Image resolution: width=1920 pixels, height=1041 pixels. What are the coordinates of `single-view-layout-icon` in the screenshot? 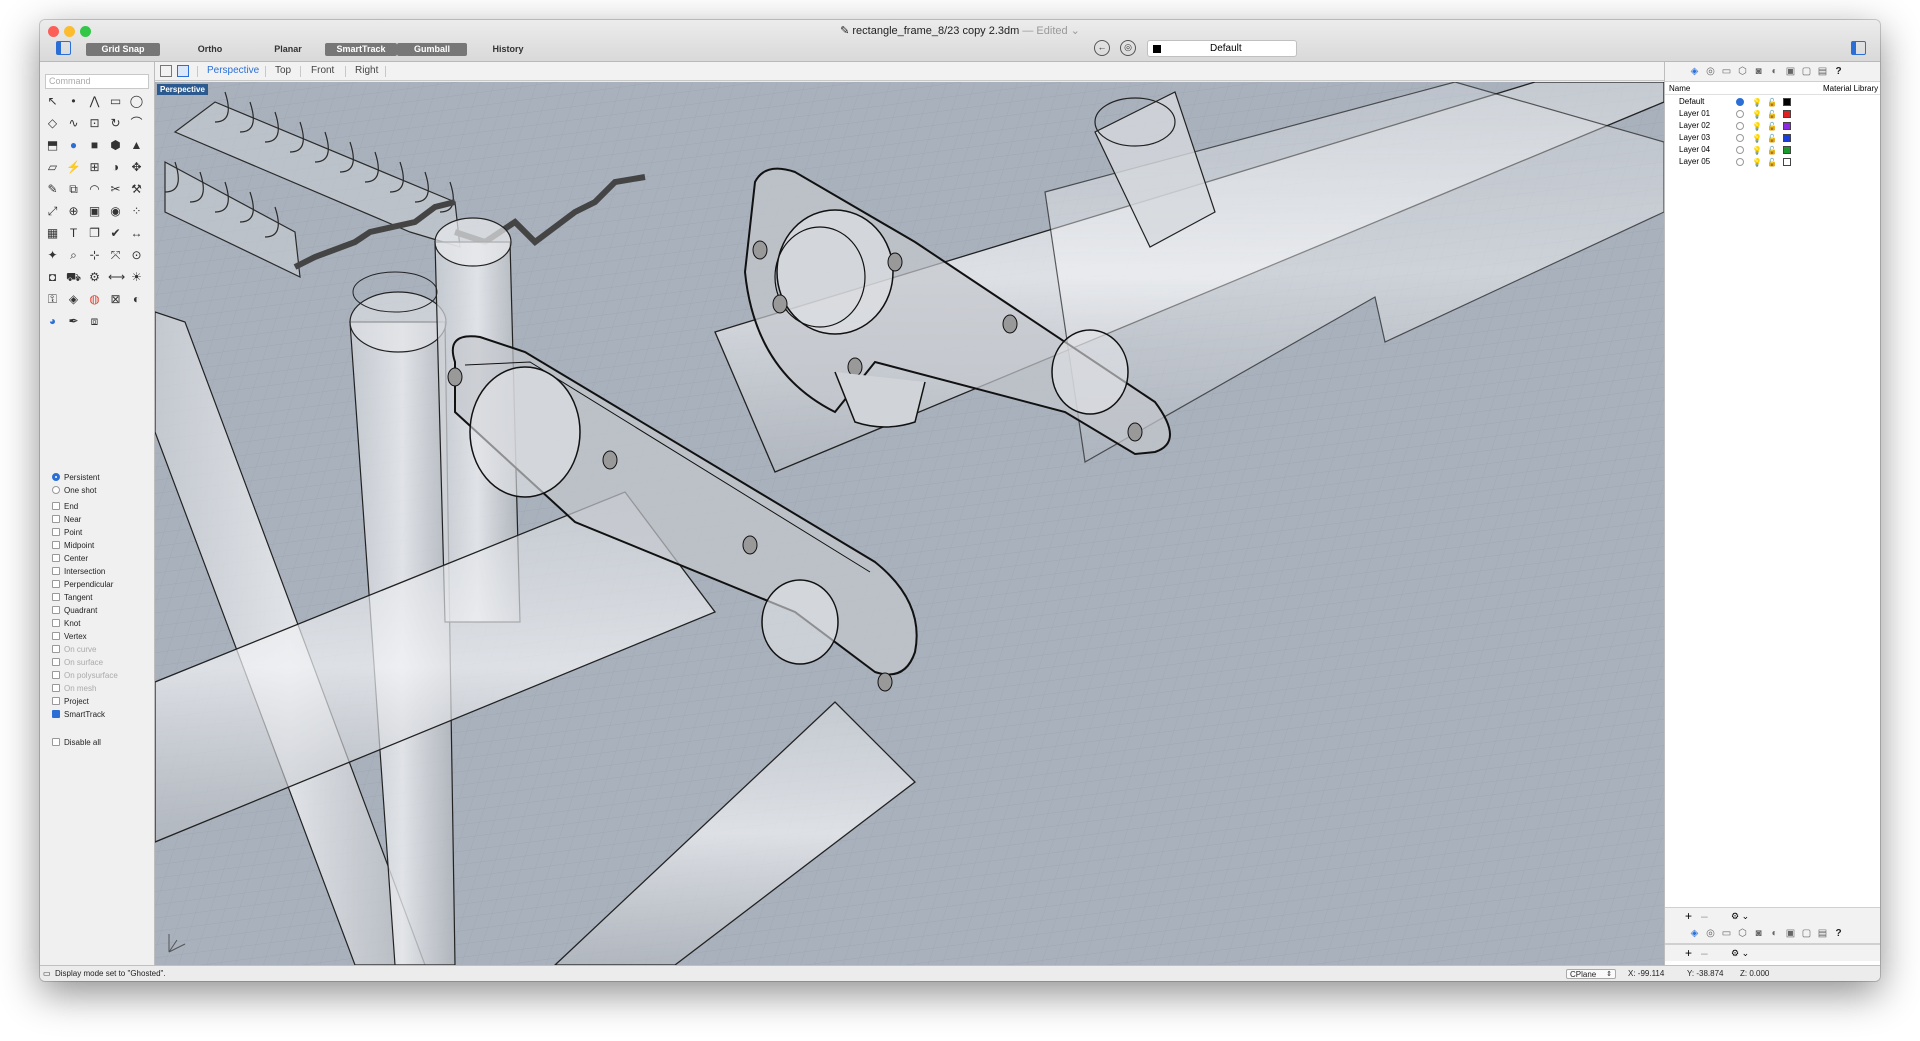 It's located at (183, 71).